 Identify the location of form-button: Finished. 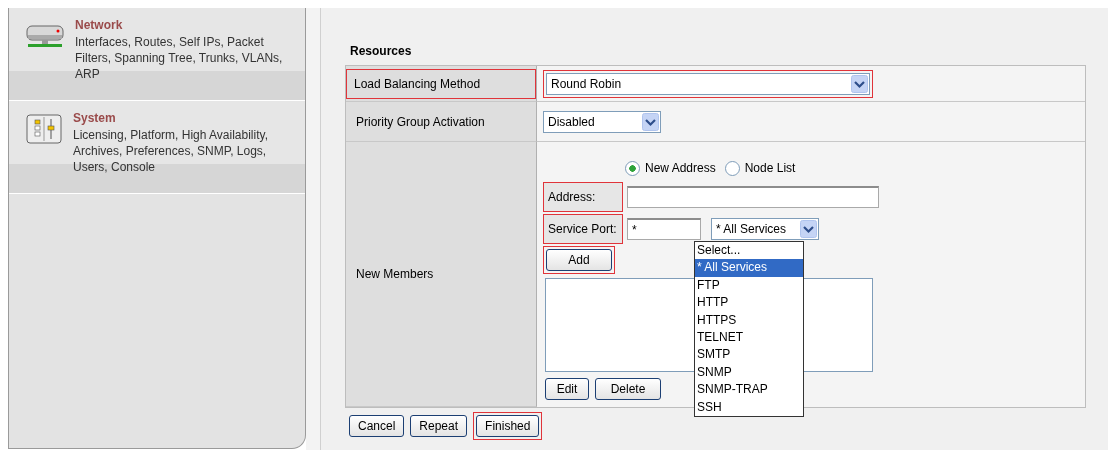
(508, 426).